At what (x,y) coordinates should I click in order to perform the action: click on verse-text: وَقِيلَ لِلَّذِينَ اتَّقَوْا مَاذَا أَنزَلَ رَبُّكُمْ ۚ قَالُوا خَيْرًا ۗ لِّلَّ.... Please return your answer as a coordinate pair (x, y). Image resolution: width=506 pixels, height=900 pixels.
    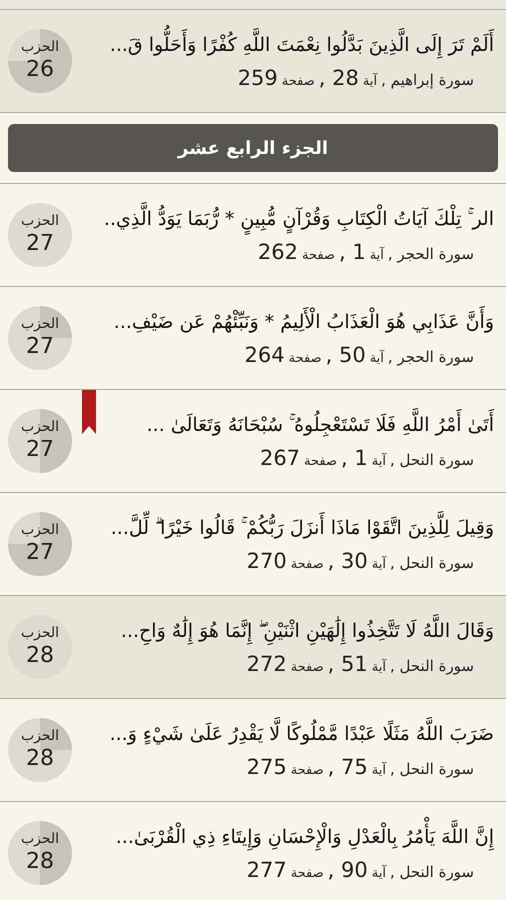
    Looking at the image, I should click on (302, 528).